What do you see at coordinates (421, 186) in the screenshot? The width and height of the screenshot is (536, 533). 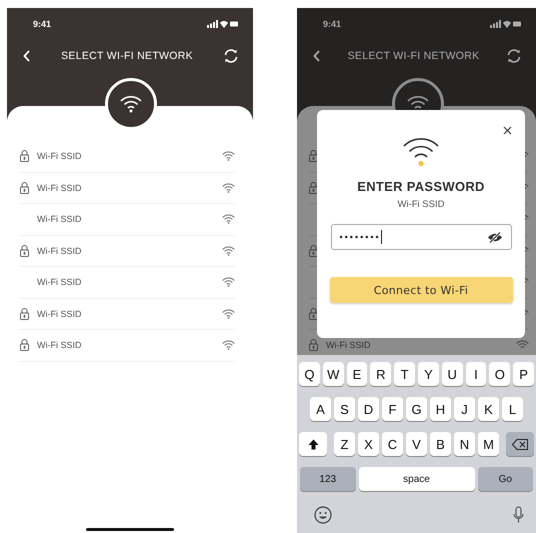 I see `dialog-title: ENTER PASSWORD` at bounding box center [421, 186].